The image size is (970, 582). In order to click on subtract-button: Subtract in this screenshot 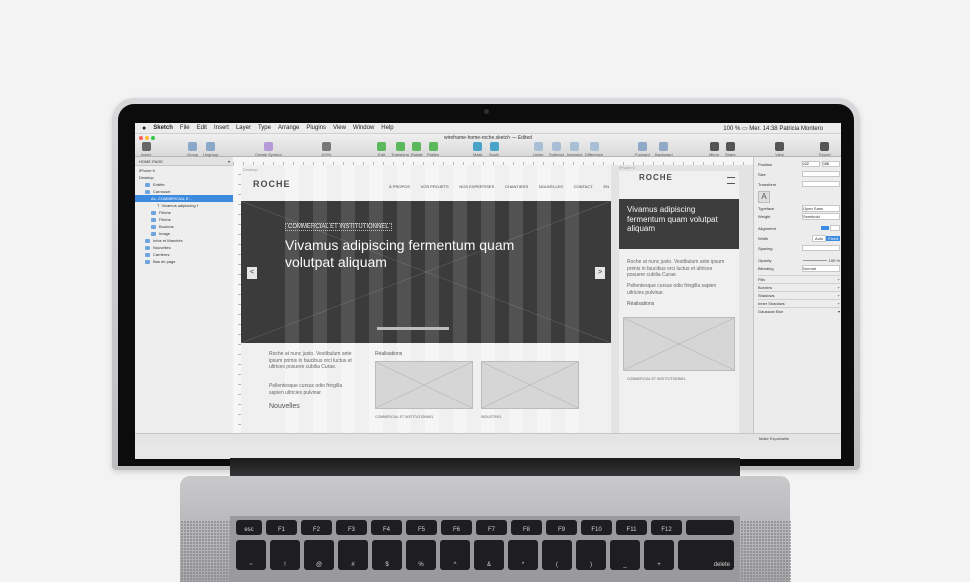, I will do `click(556, 149)`.